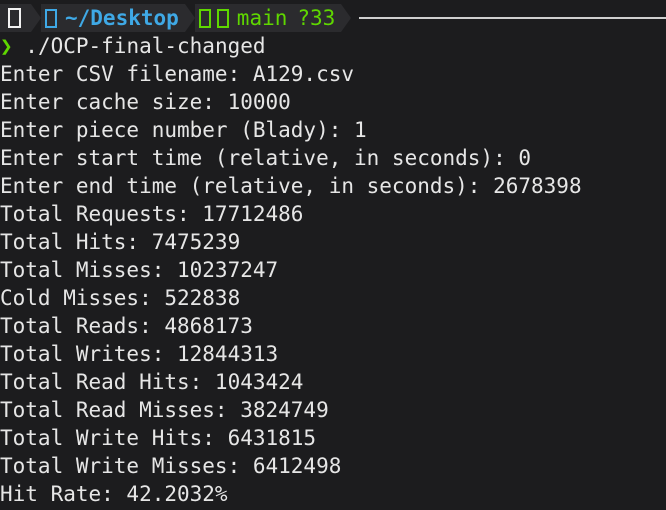 This screenshot has height=510, width=666. I want to click on command-text: ./OCP-final-changed, so click(139, 46).